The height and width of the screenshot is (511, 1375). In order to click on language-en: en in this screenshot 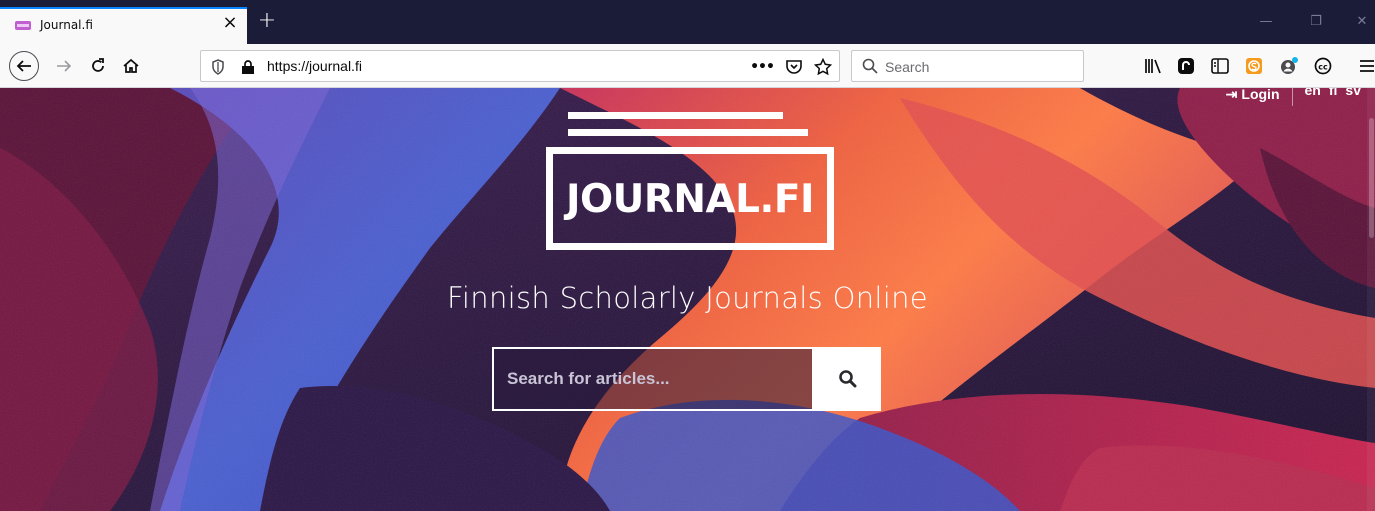, I will do `click(1313, 97)`.